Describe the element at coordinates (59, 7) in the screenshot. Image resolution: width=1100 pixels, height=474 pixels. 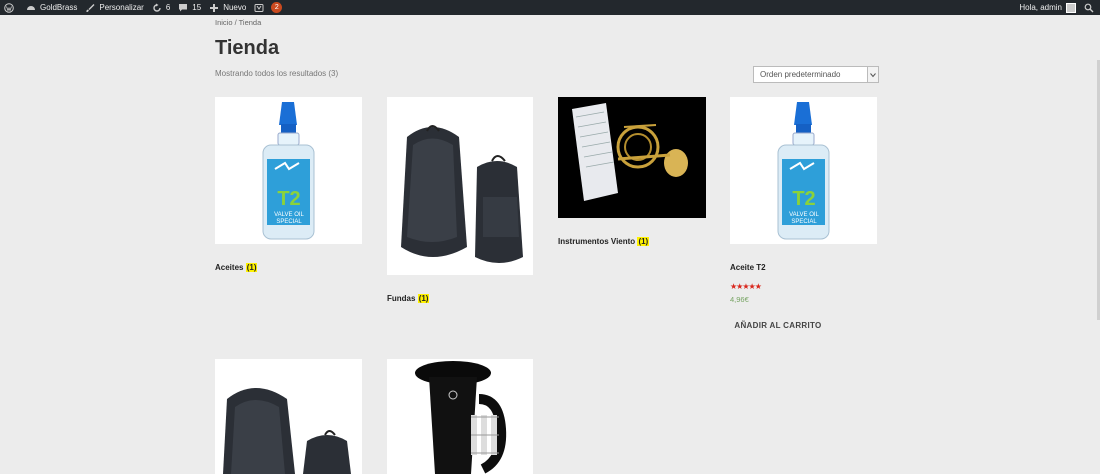
I see `site-name-label: GoldBrass` at that location.